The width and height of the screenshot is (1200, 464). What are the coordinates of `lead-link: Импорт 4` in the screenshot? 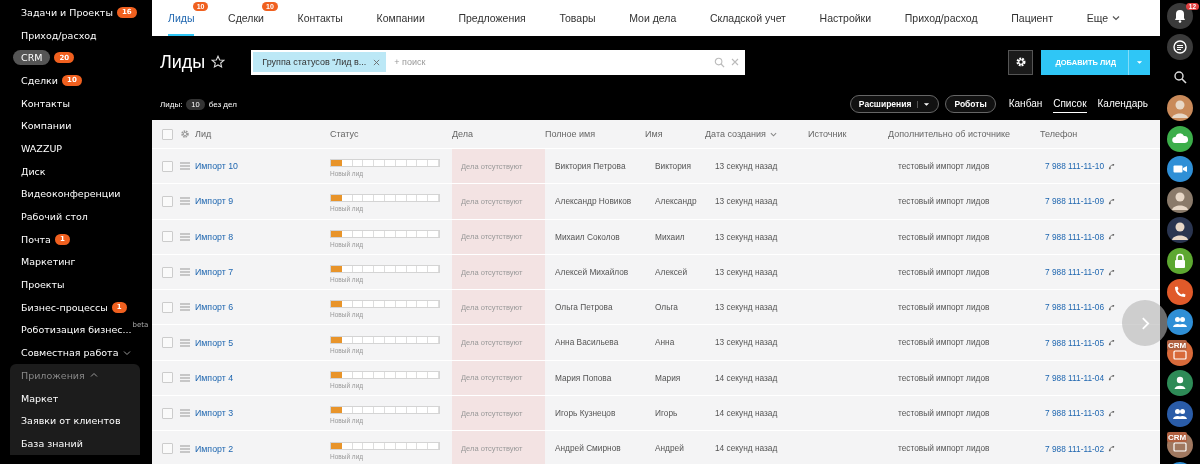 It's located at (262, 377).